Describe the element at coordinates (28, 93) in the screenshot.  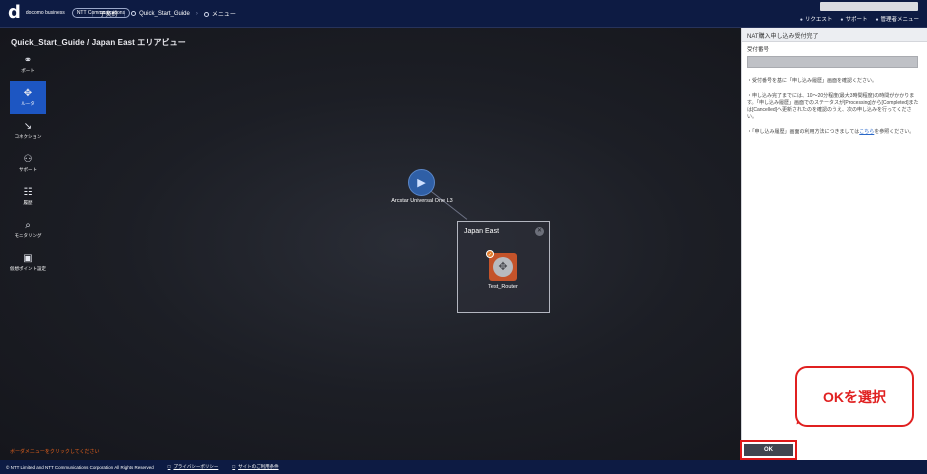
I see `router-icon: ✥` at that location.